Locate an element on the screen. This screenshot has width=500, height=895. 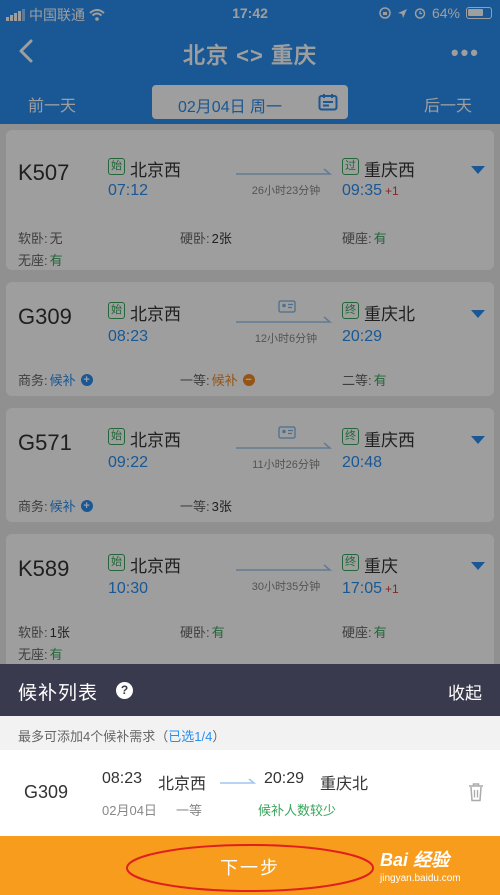
hint-text: 最多可添加4个候补需求（ is located at coordinates (93, 736).